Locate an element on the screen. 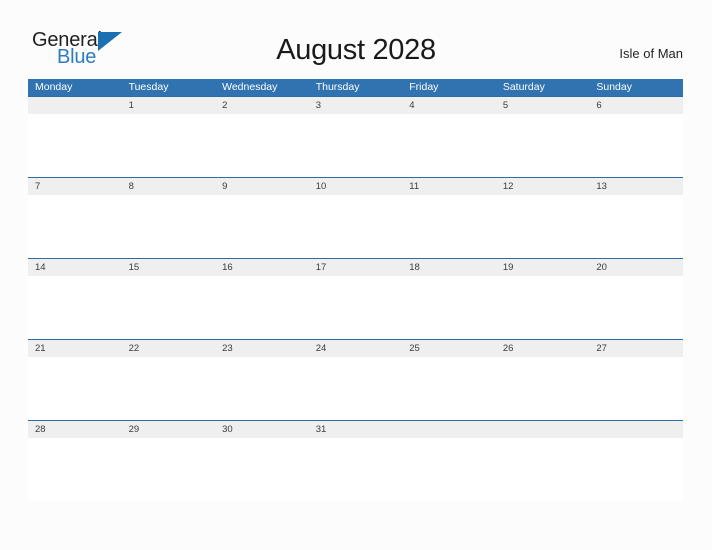 This screenshot has width=712, height=550. day-cell: 20 is located at coordinates (636, 267).